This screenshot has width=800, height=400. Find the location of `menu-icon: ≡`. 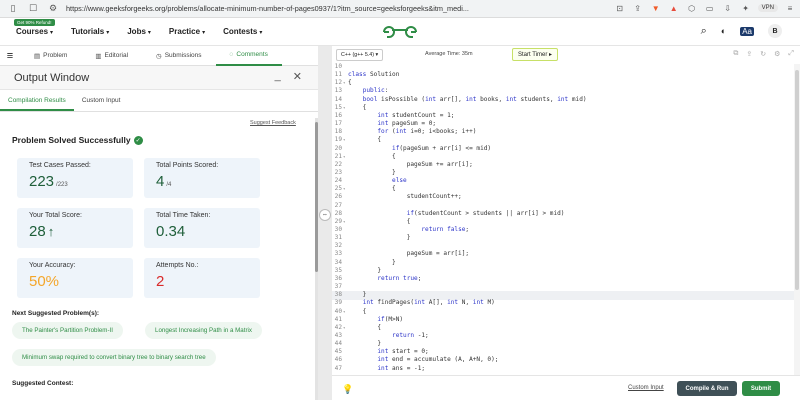

menu-icon: ≡ is located at coordinates (790, 8).